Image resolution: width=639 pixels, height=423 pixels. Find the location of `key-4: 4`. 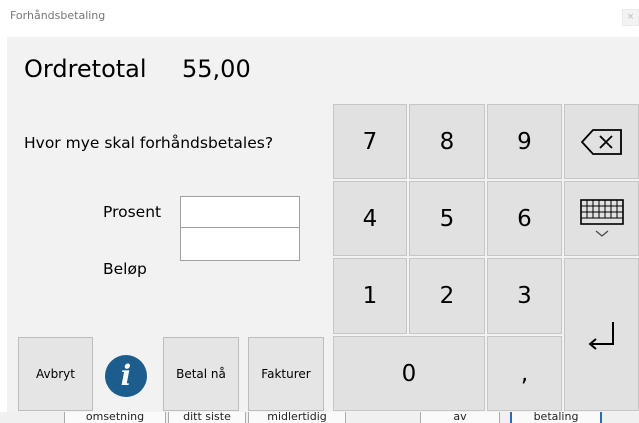

key-4: 4 is located at coordinates (370, 218).